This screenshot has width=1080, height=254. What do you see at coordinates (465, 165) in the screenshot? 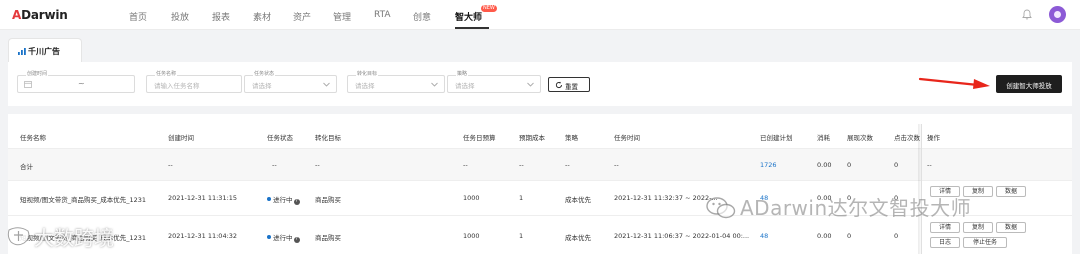
I see `summary-budget: --` at bounding box center [465, 165].